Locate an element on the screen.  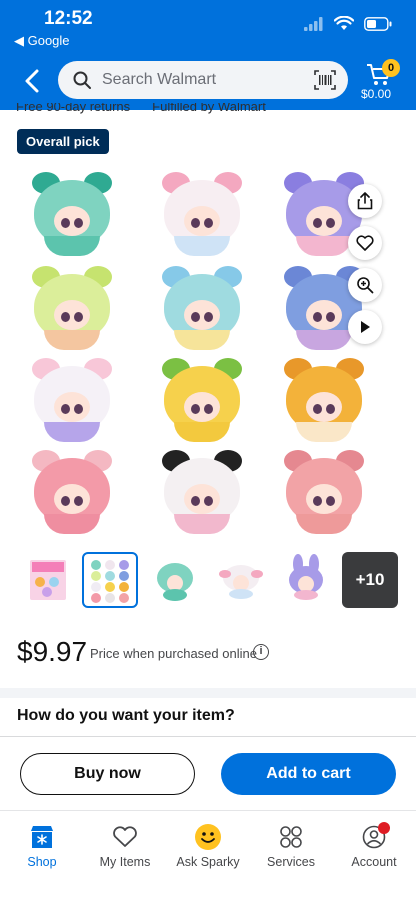
section-divider is located at coordinates (208, 693).